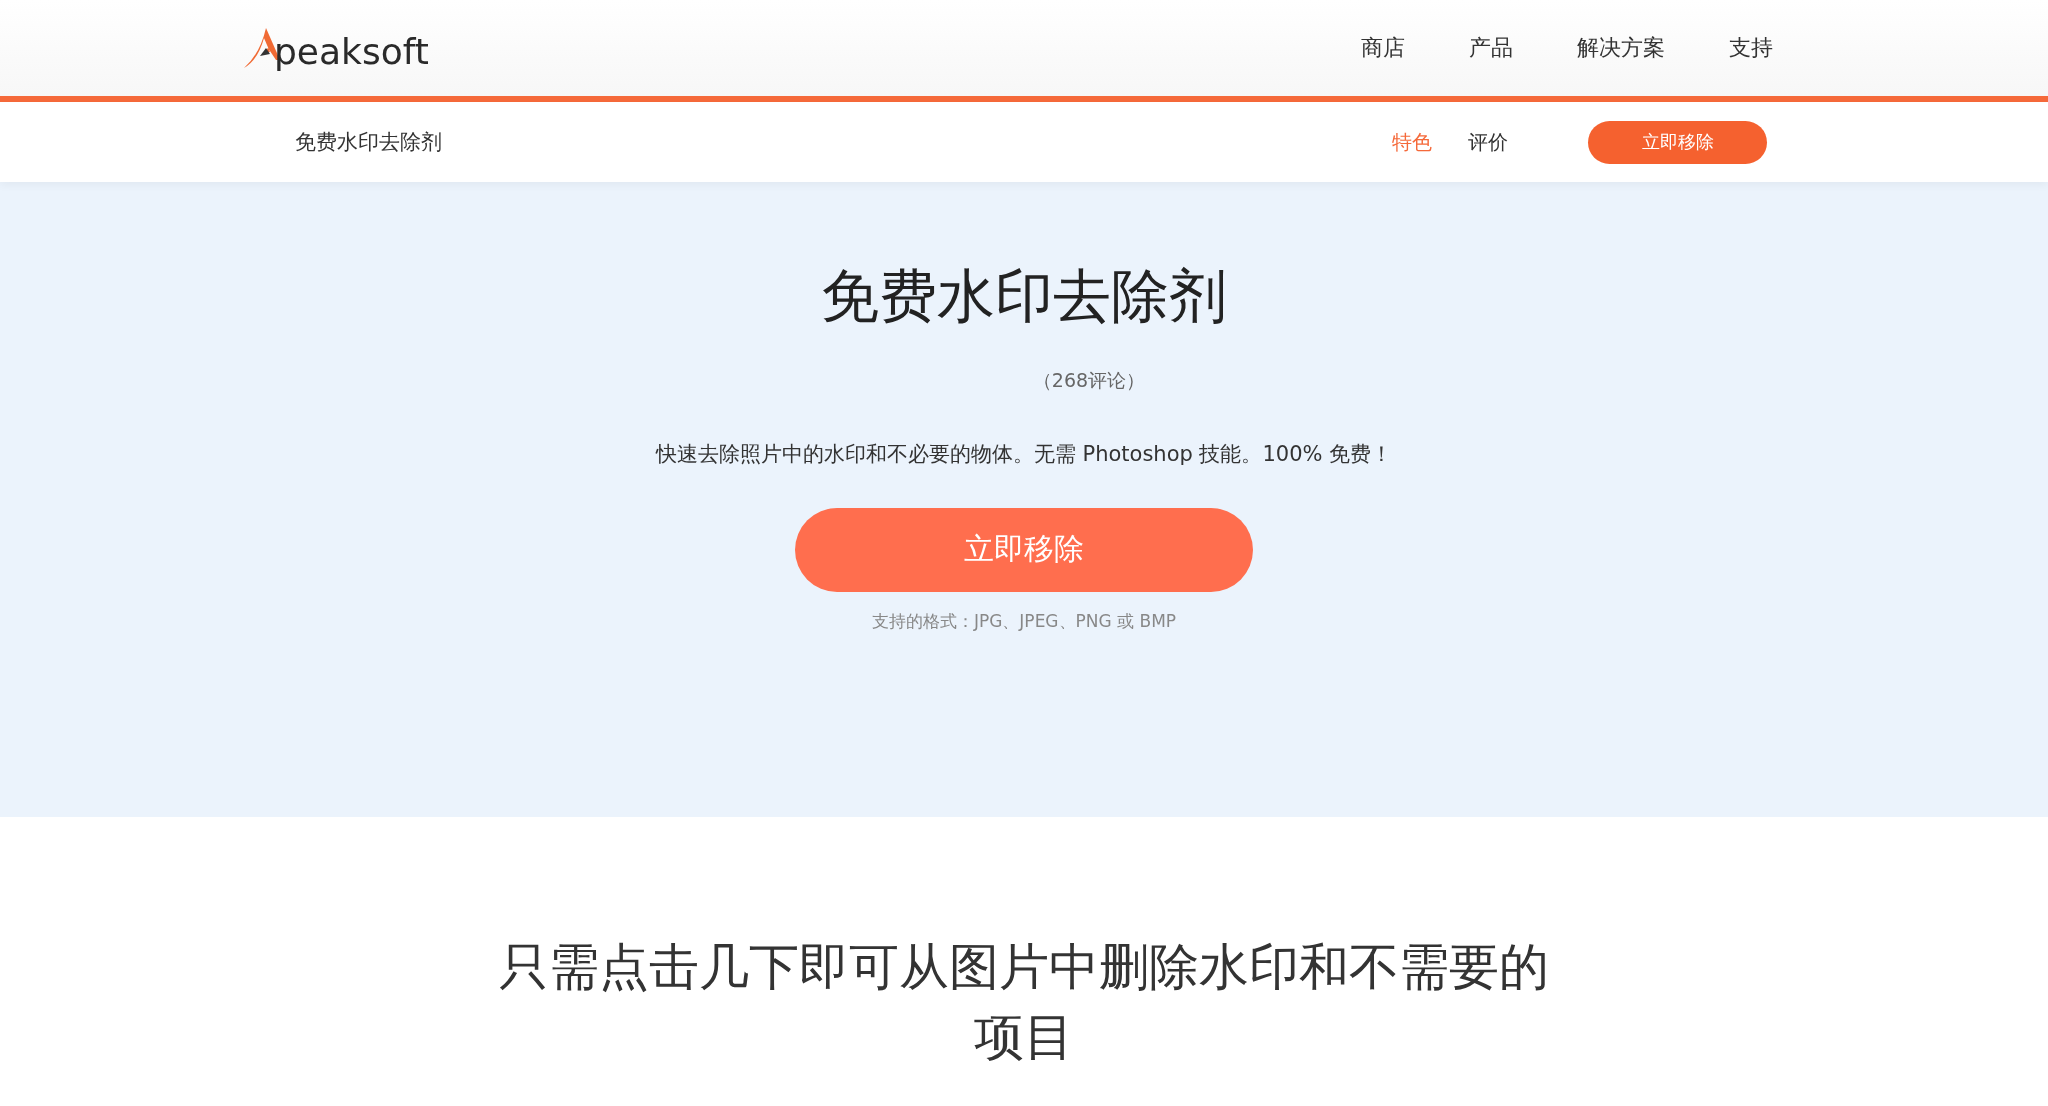 The height and width of the screenshot is (1106, 2048). Describe the element at coordinates (1621, 48) in the screenshot. I see `nav-link: 解决方案` at that location.